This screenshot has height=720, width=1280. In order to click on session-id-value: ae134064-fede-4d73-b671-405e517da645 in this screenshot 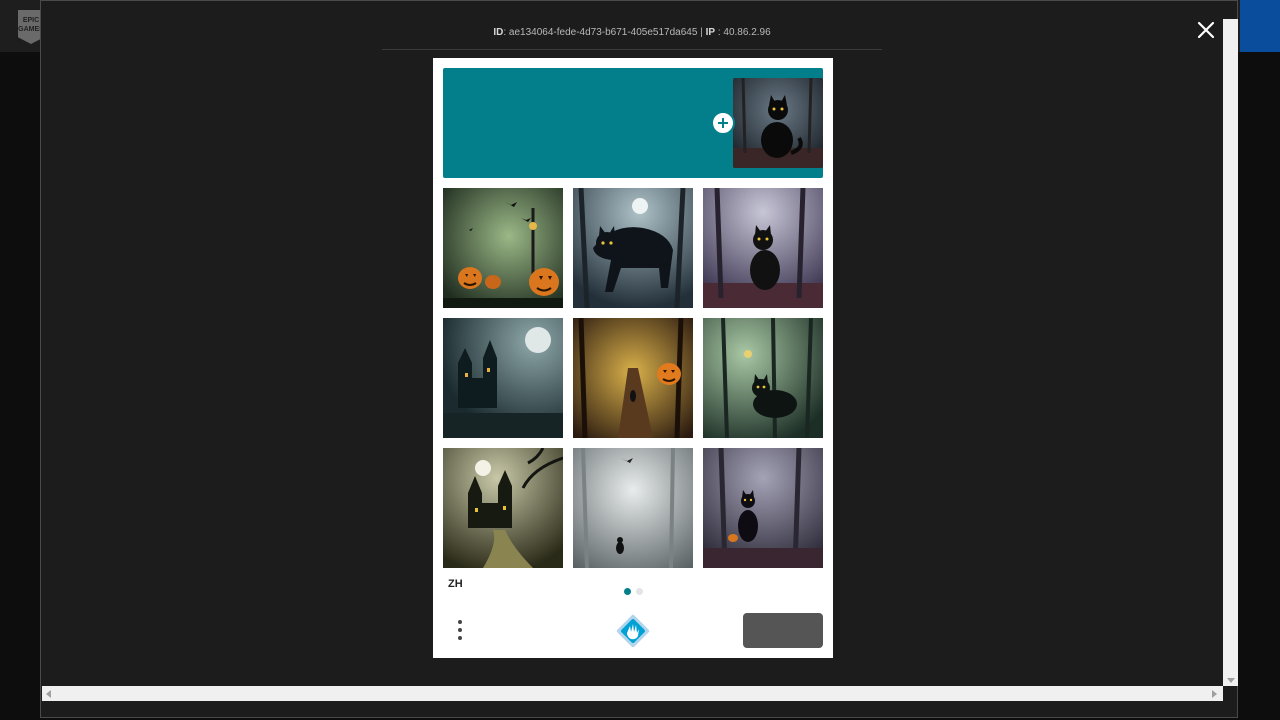, I will do `click(603, 32)`.